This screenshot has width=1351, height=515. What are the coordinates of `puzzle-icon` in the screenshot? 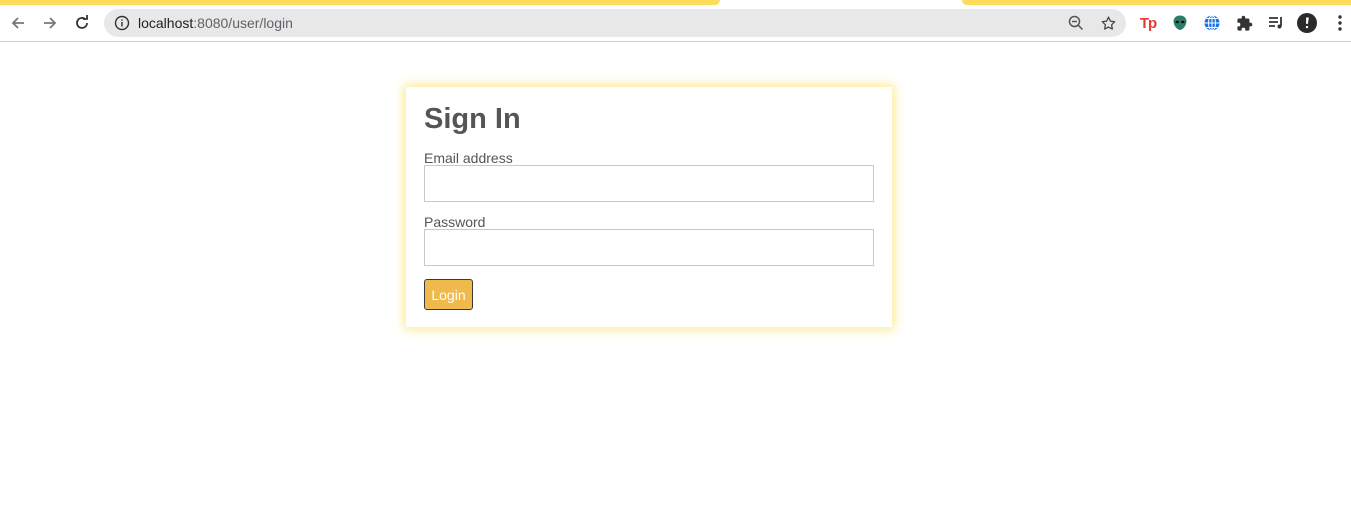 It's located at (1244, 23).